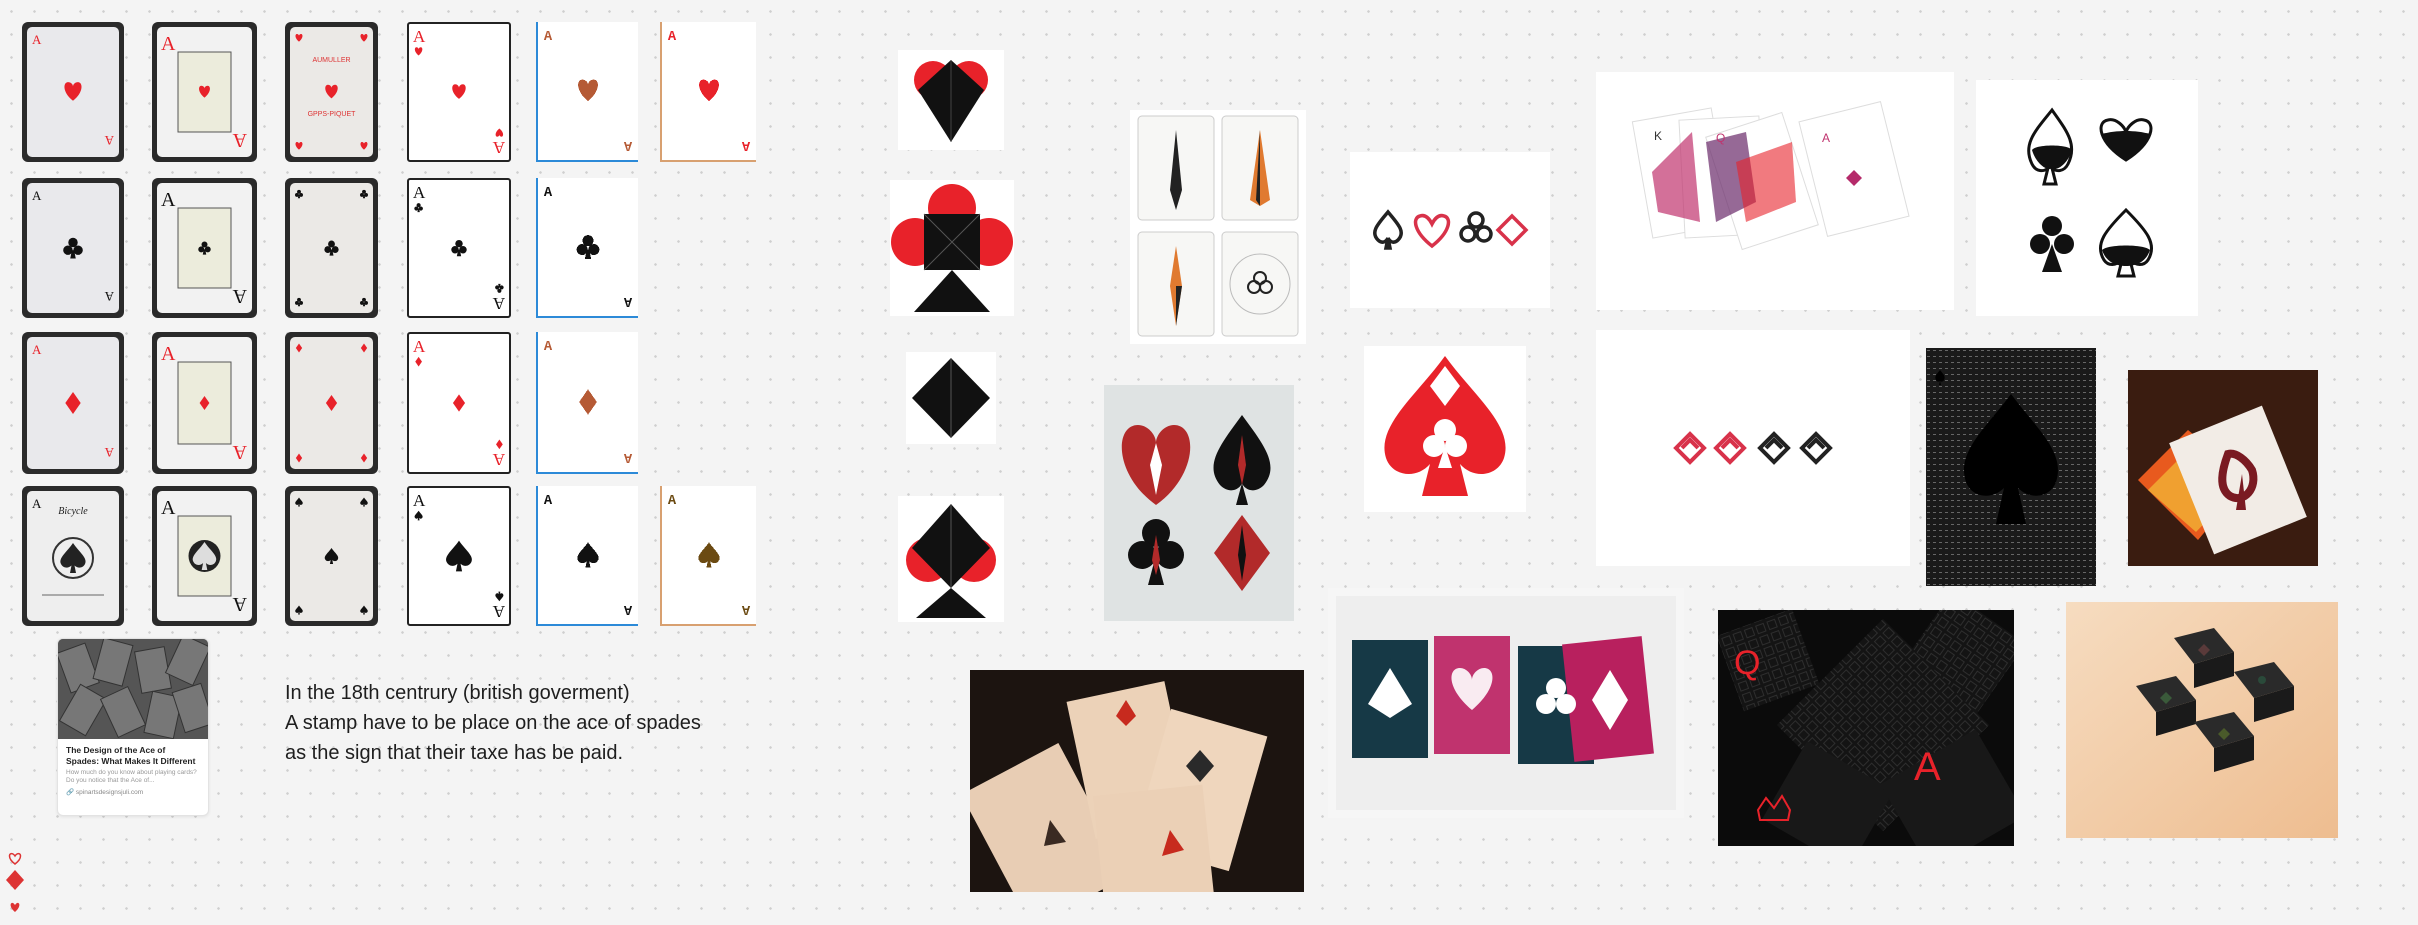  I want to click on ace-of-club-card, so click(331, 248).